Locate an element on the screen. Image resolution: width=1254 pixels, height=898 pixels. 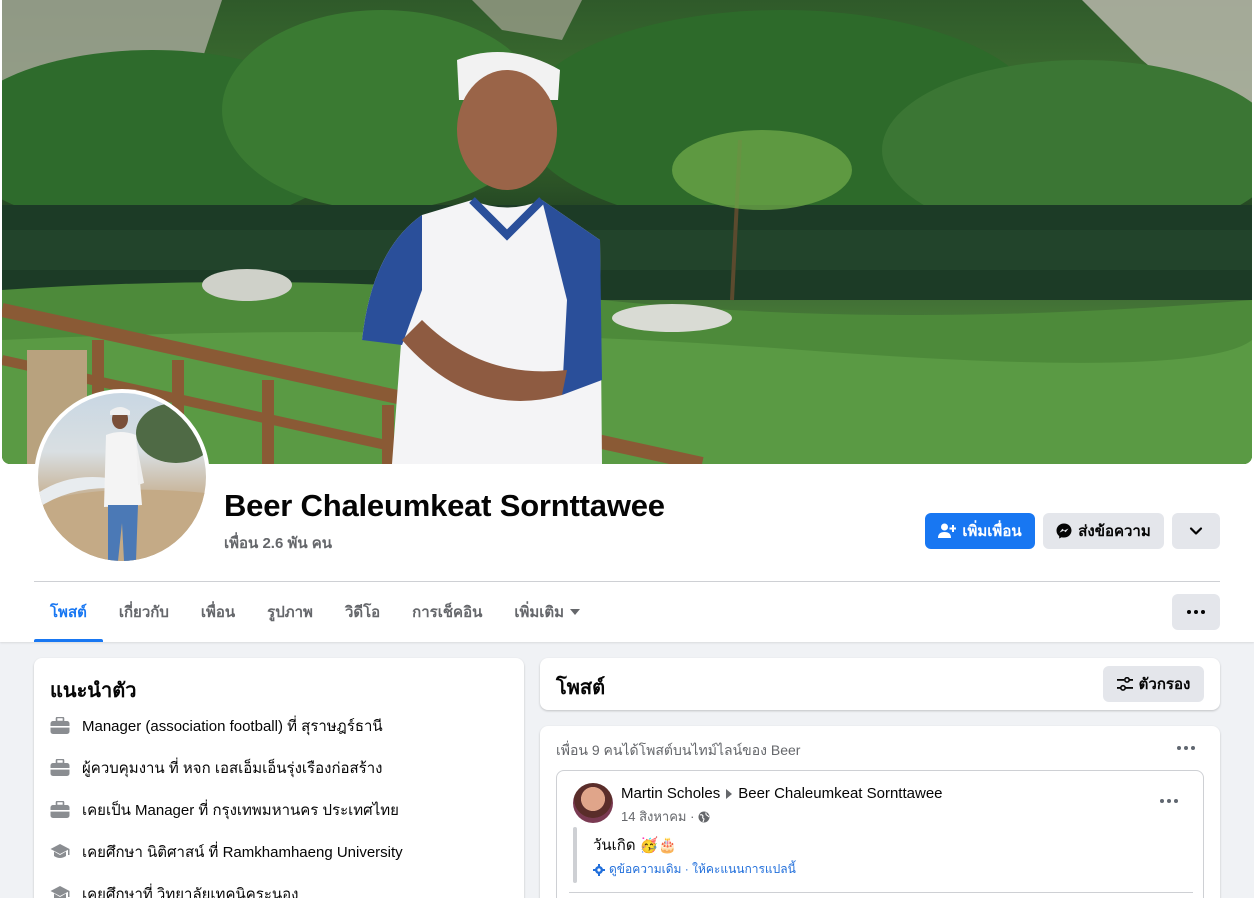
tab-posts-label: โพสต์ is located at coordinates (68, 612).